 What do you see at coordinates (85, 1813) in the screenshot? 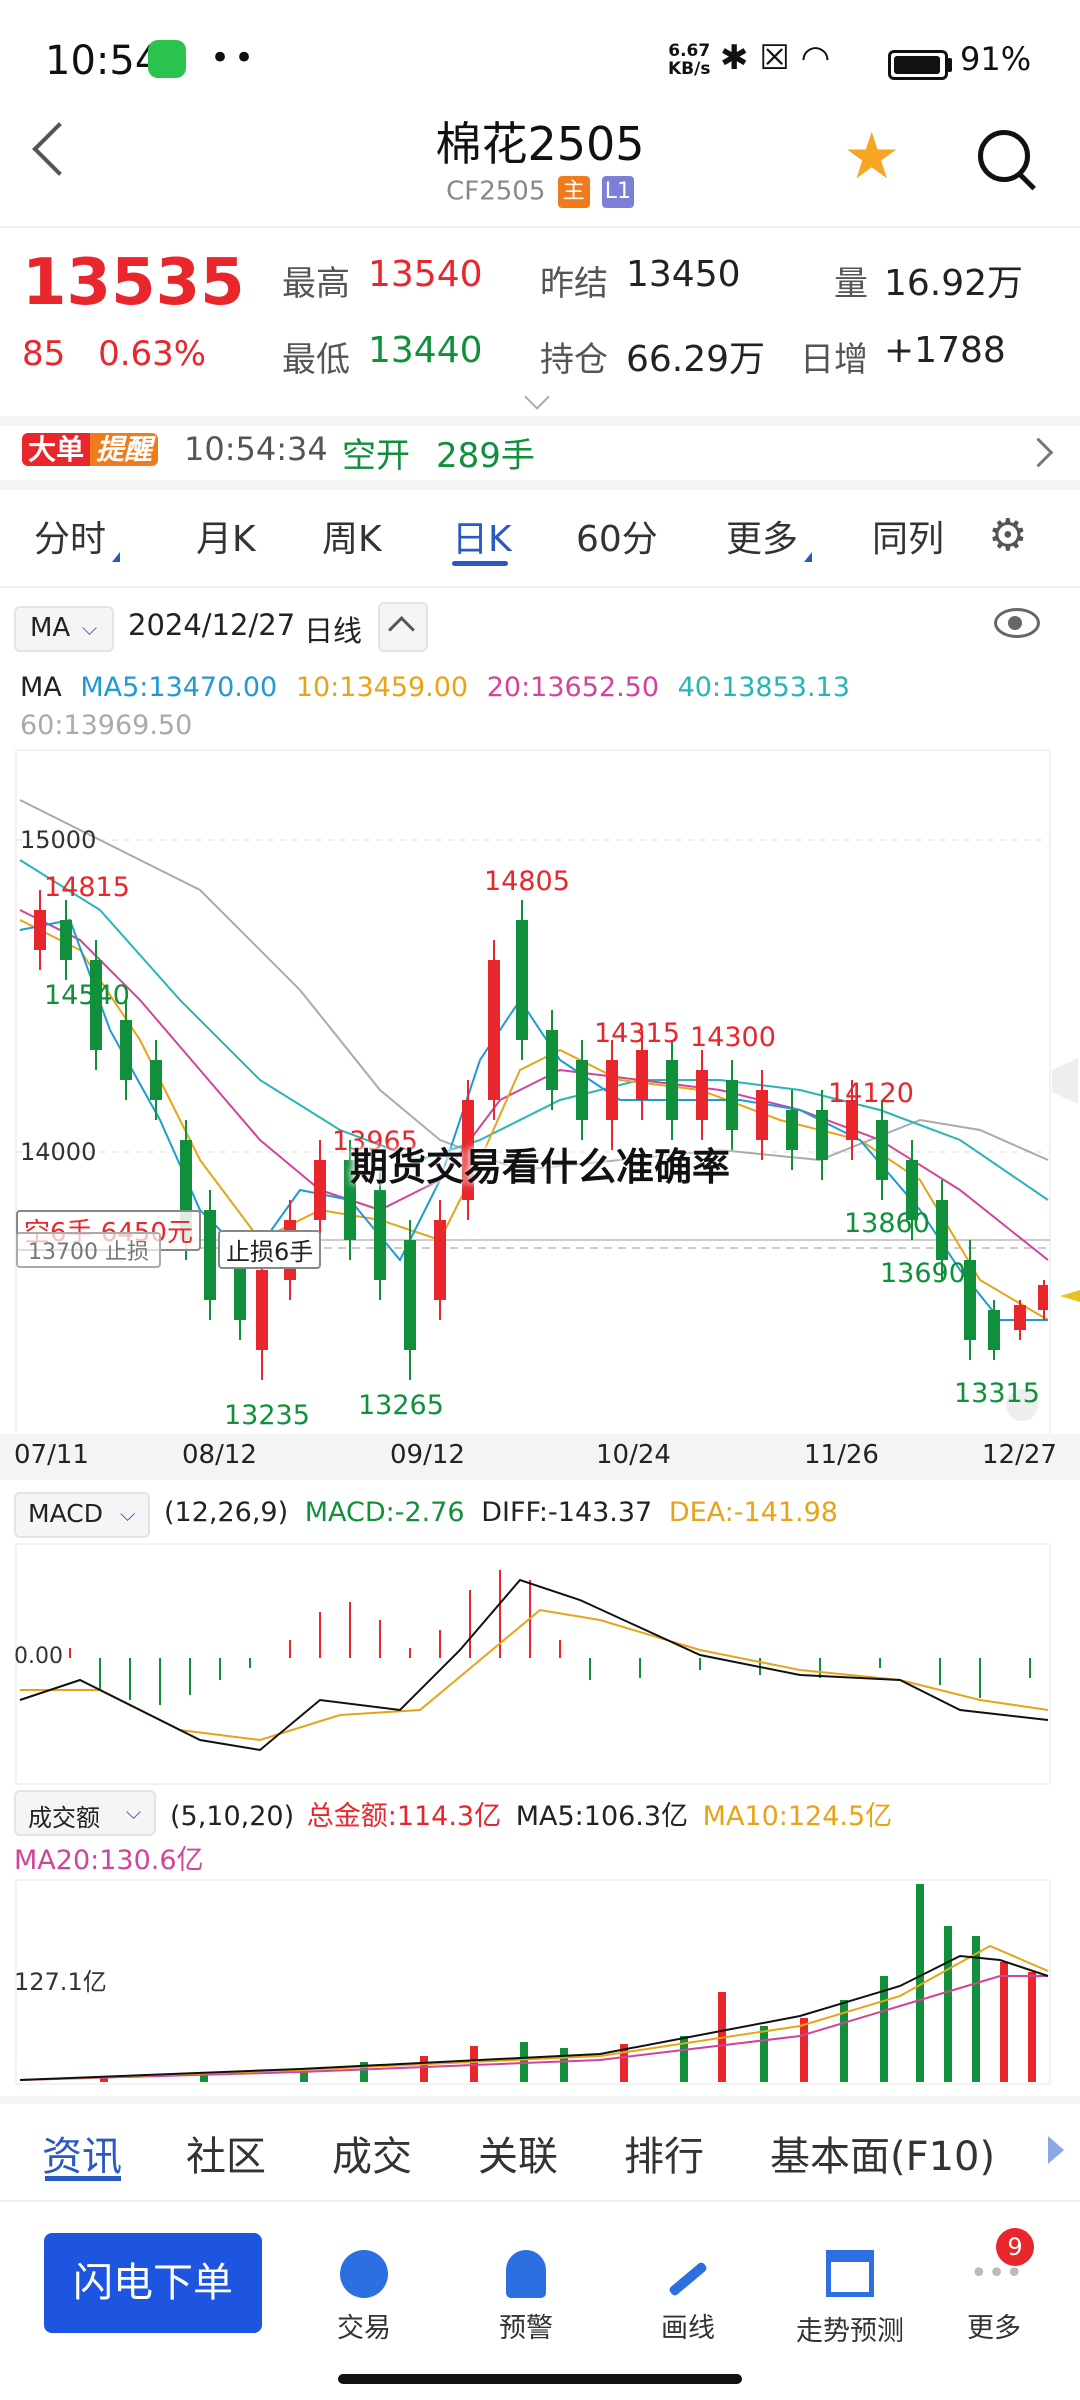
I see `volume-select: 成交额 ⌵` at bounding box center [85, 1813].